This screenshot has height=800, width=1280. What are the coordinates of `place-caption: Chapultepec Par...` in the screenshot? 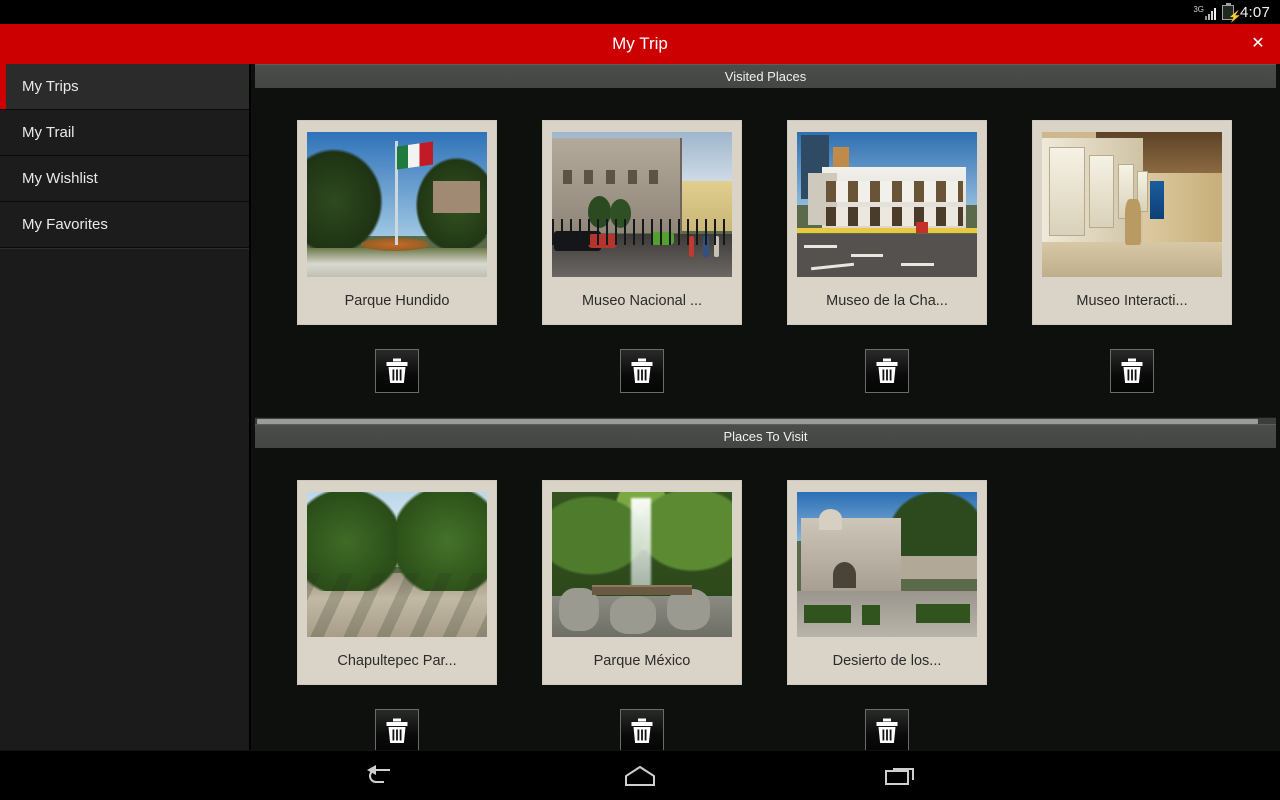 It's located at (397, 661).